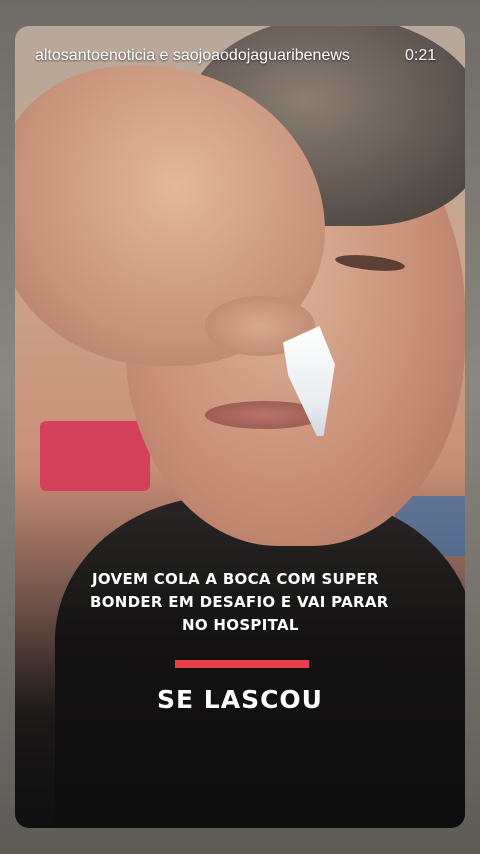 The image size is (480, 854). I want to click on story-timestamp: 0:21, so click(421, 55).